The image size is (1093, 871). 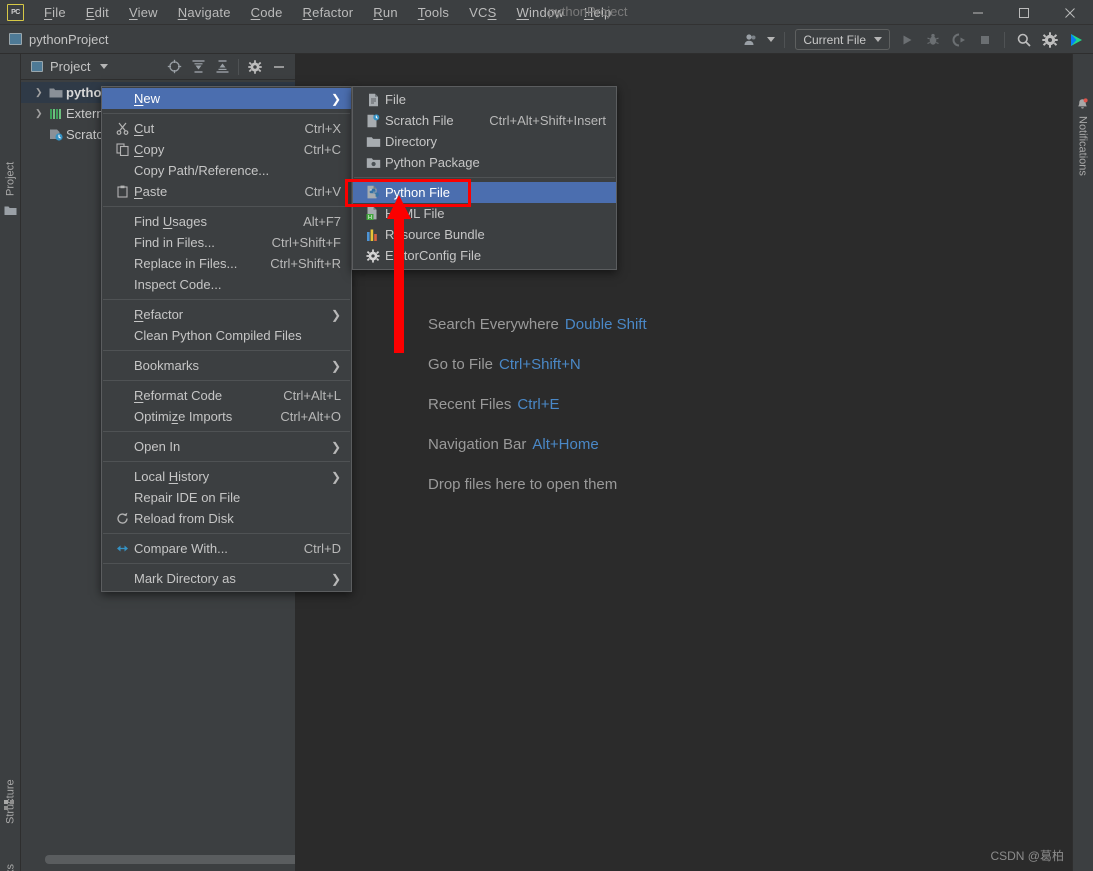 What do you see at coordinates (226, 206) in the screenshot?
I see `menu-separator` at bounding box center [226, 206].